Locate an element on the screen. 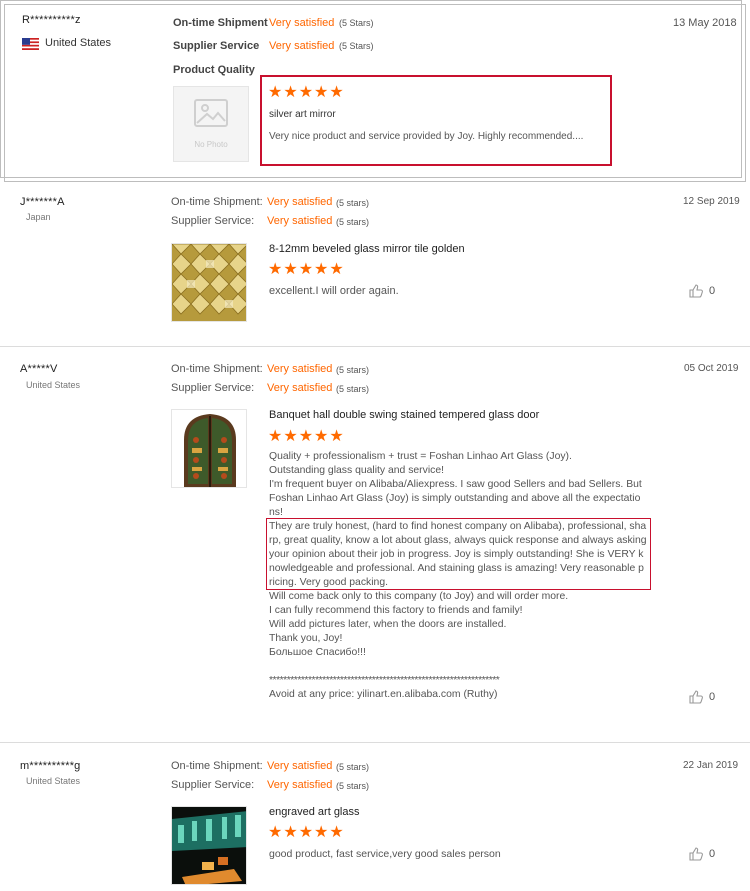  comment-line: Большое Спасибо!!! is located at coordinates (317, 652).